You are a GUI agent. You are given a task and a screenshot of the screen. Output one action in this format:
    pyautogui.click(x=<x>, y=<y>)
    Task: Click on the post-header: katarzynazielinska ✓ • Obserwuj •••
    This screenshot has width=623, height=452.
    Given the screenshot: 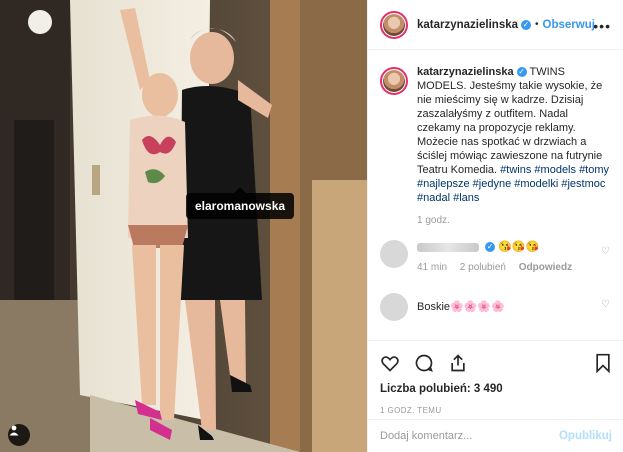 What is the action you would take?
    pyautogui.click(x=495, y=25)
    